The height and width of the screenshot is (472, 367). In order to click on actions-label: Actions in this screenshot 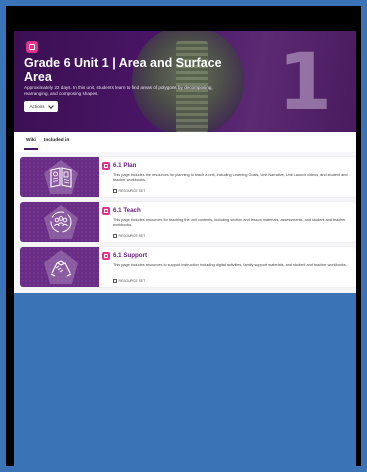, I will do `click(37, 106)`.